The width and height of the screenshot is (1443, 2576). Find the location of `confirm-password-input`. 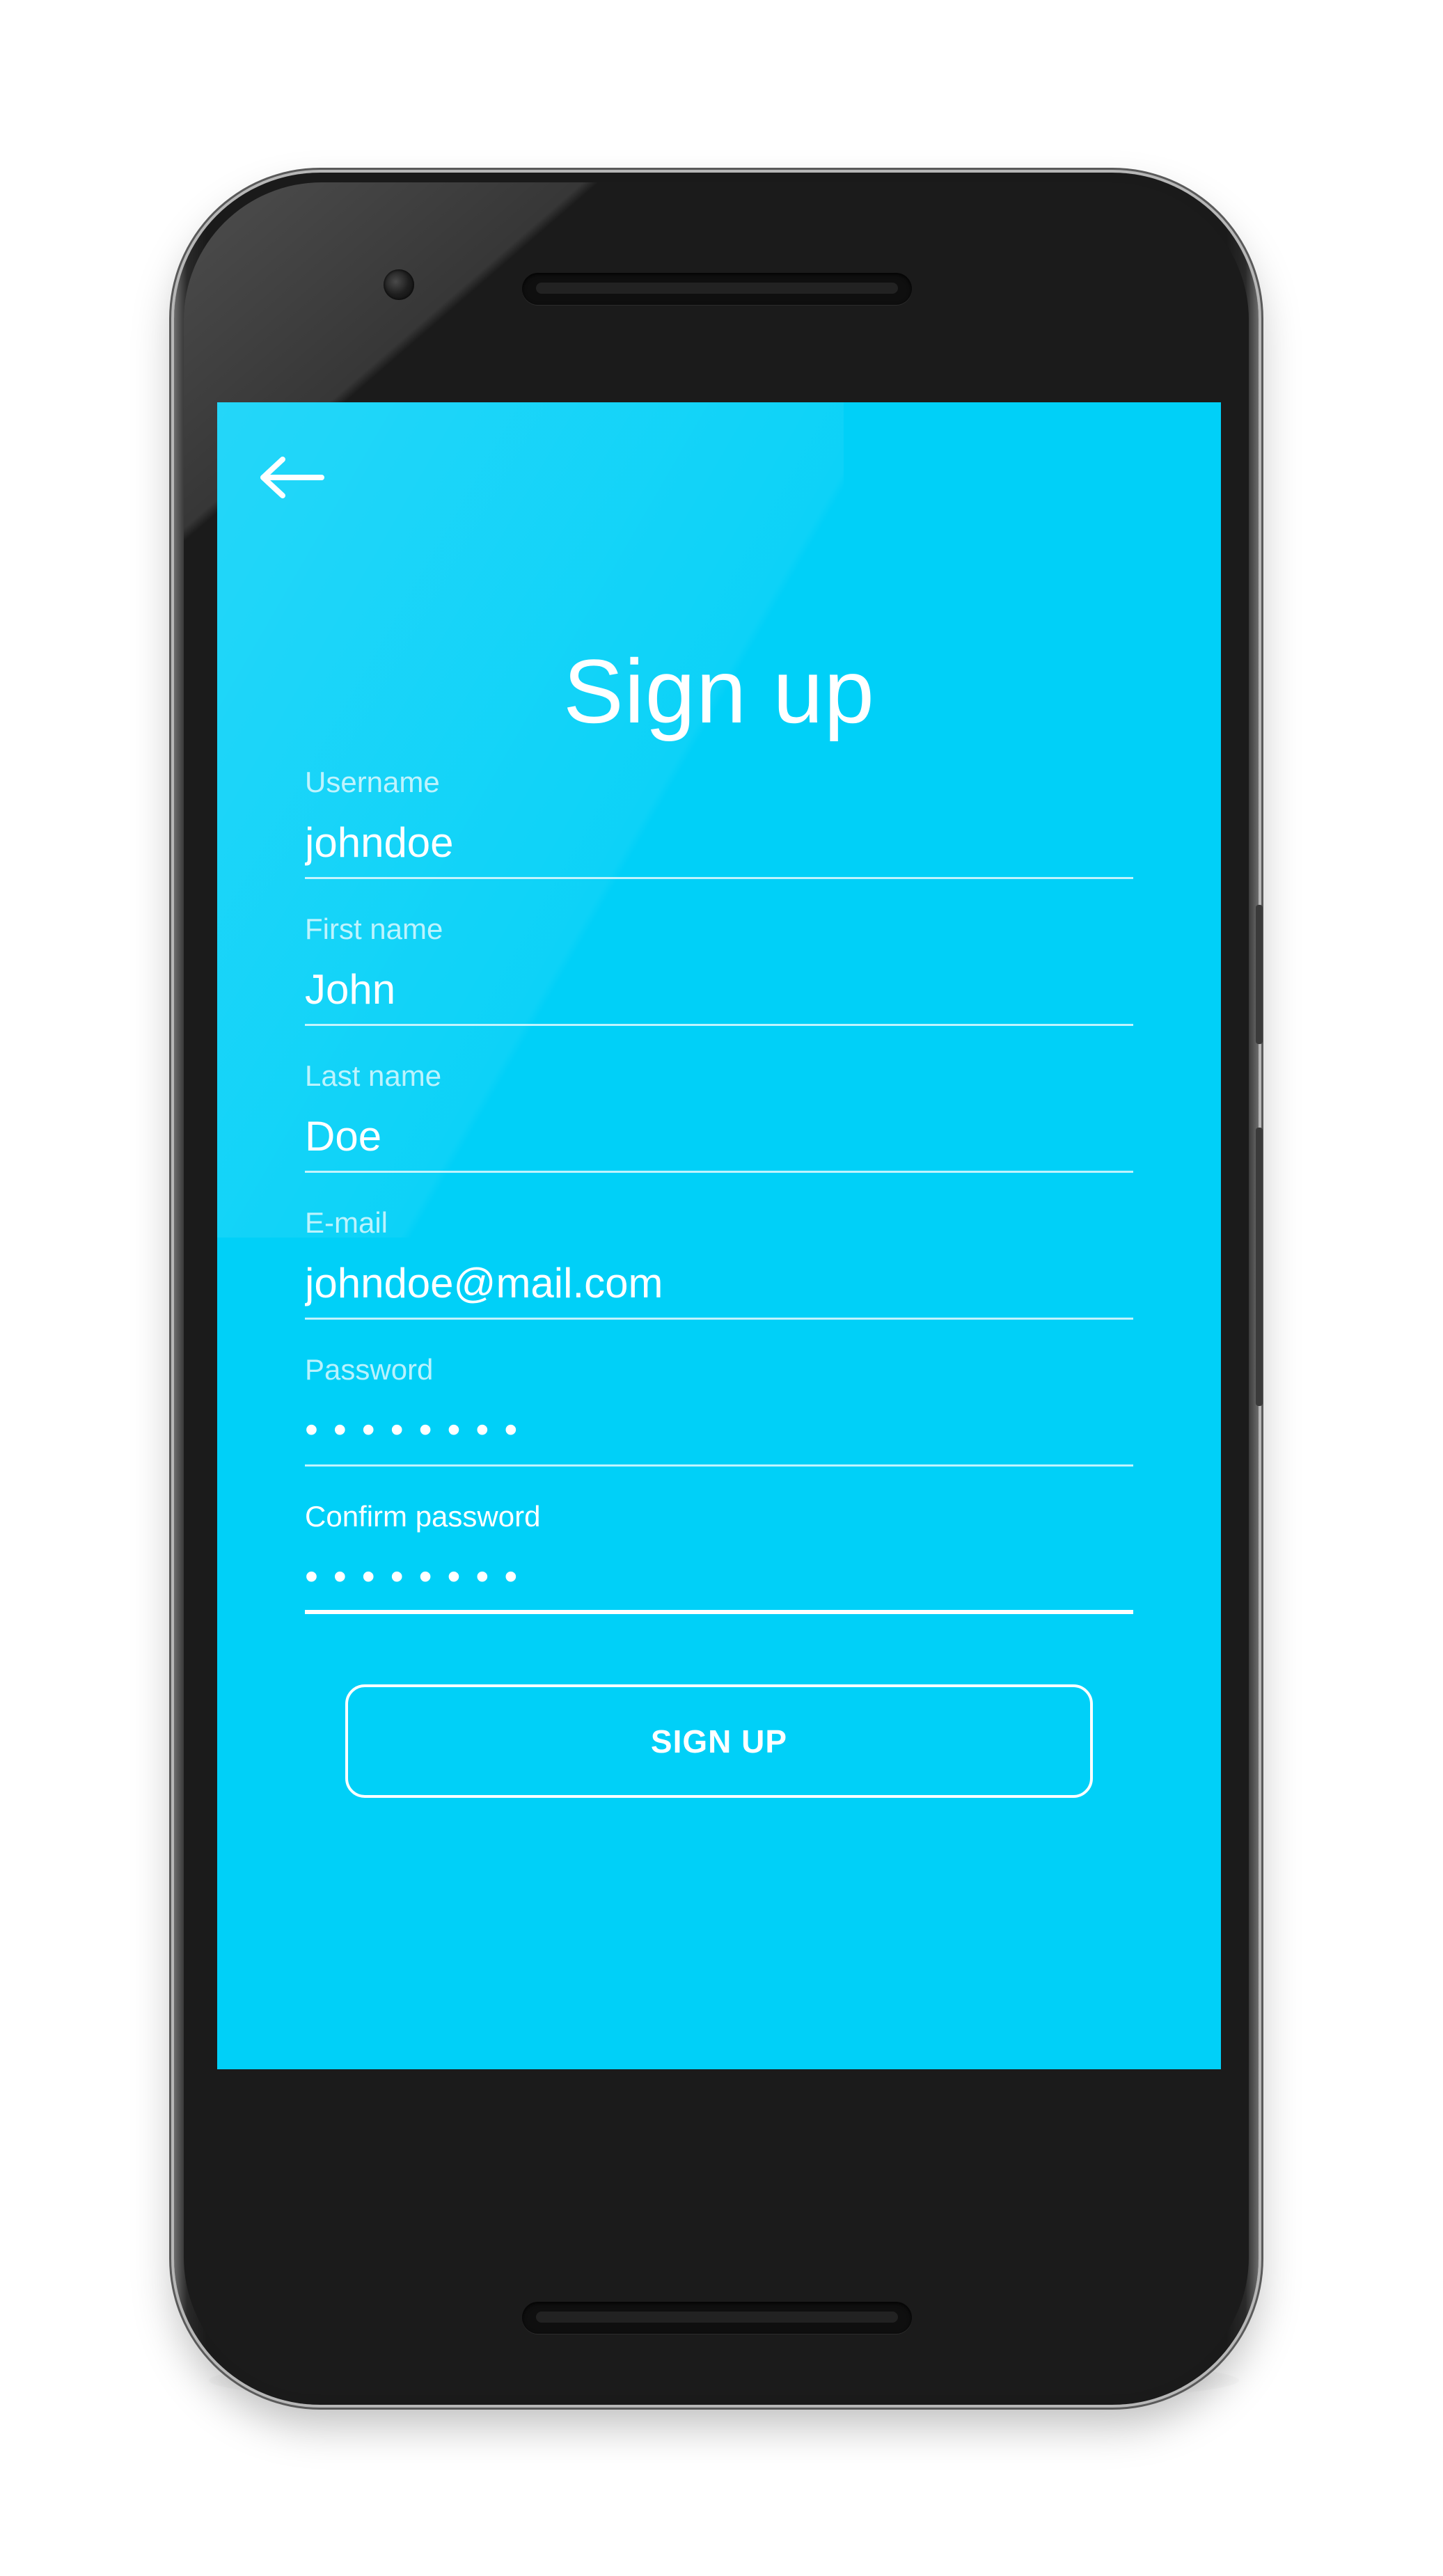

confirm-password-input is located at coordinates (719, 1576).